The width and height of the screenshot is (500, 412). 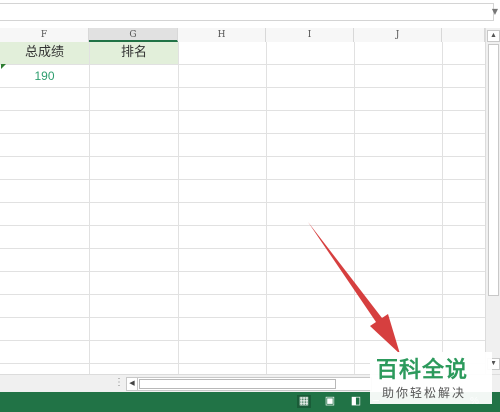 I want to click on annotation-arrow, so click(x=354, y=288).